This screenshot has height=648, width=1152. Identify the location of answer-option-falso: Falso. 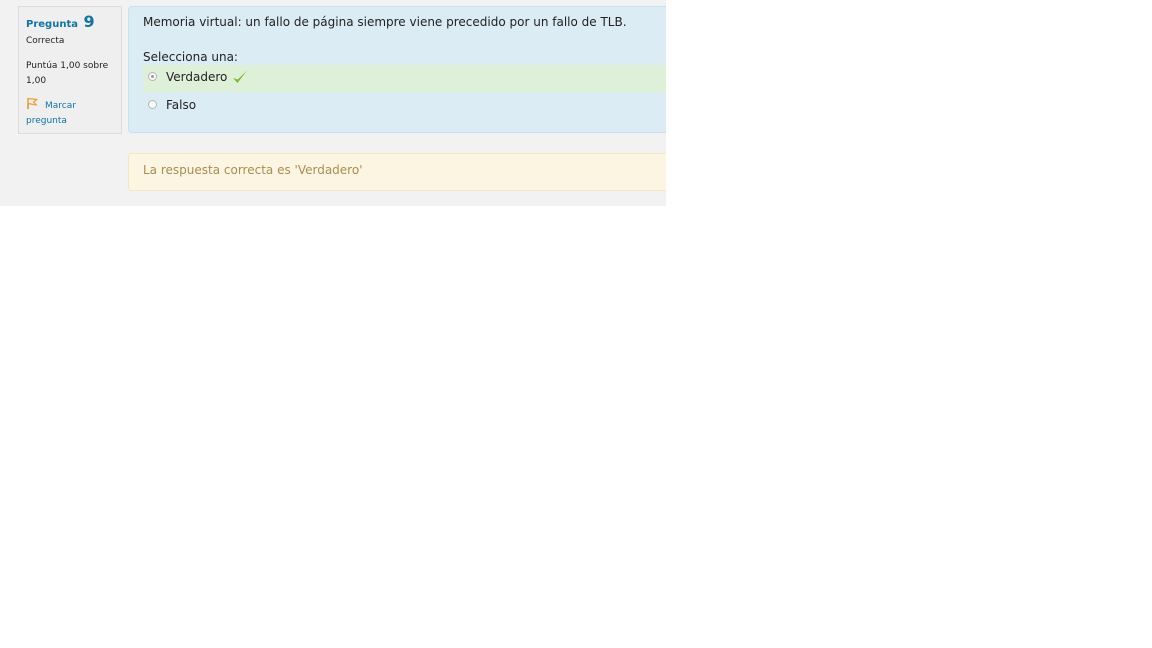
(404, 106).